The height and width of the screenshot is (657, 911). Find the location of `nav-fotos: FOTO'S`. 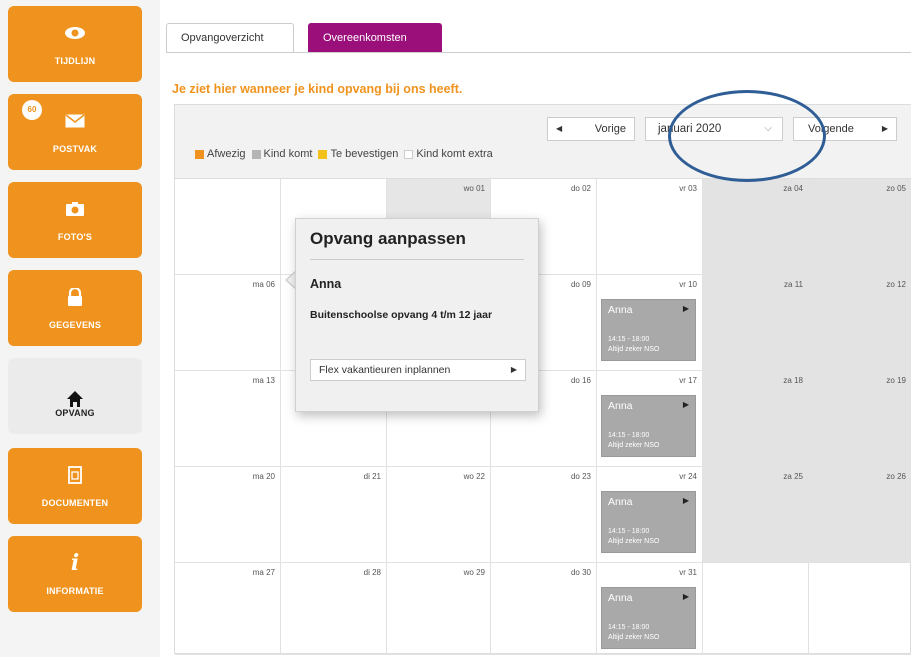

nav-fotos: FOTO'S is located at coordinates (75, 220).